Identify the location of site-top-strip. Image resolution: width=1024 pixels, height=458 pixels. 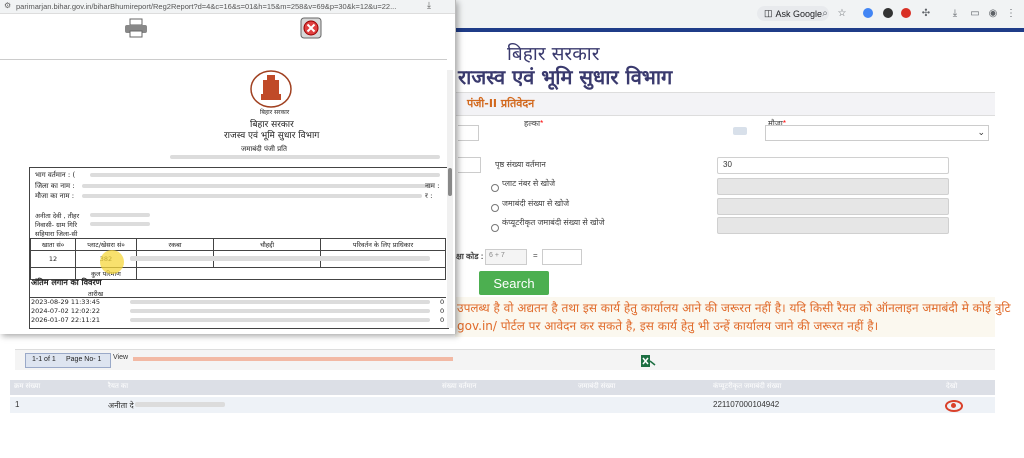
(739, 30).